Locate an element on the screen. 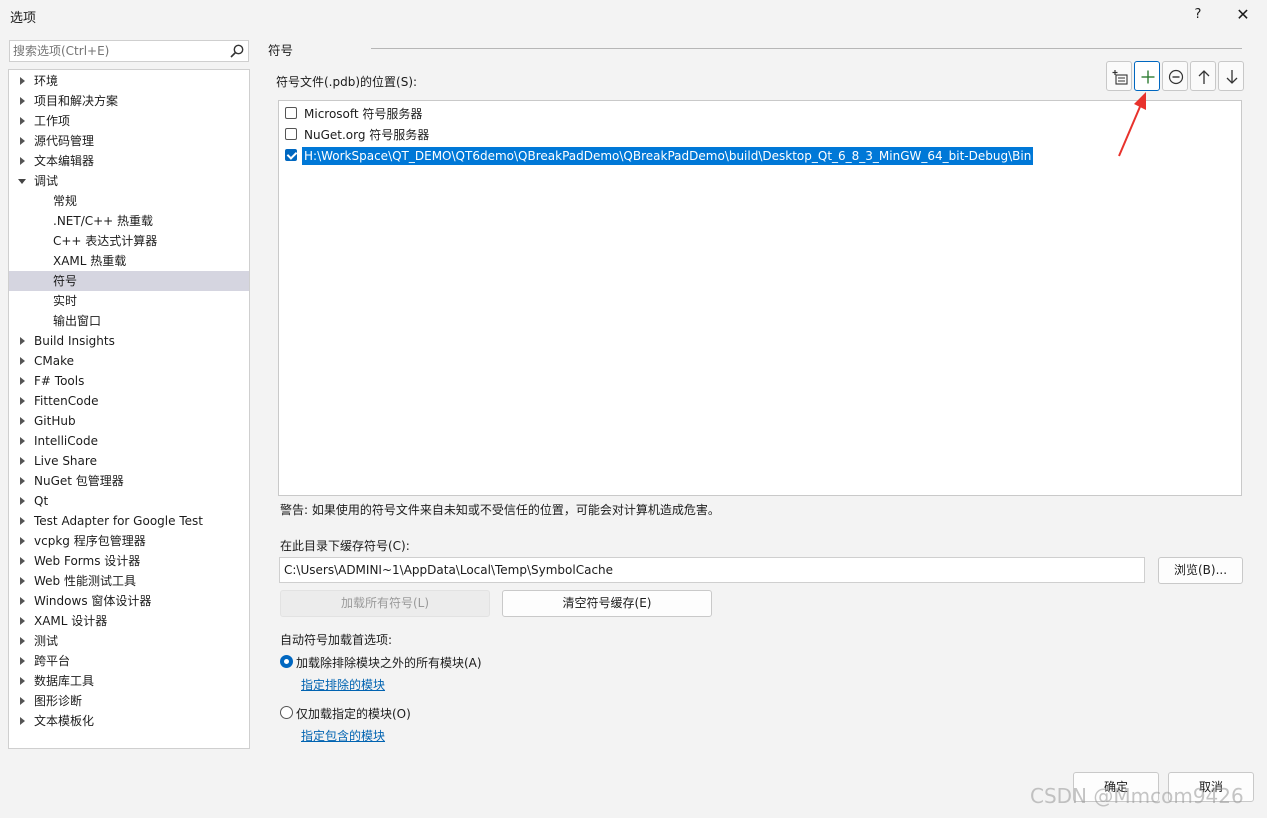 The height and width of the screenshot is (818, 1267). tree-item: 数据库工具 is located at coordinates (129, 681).